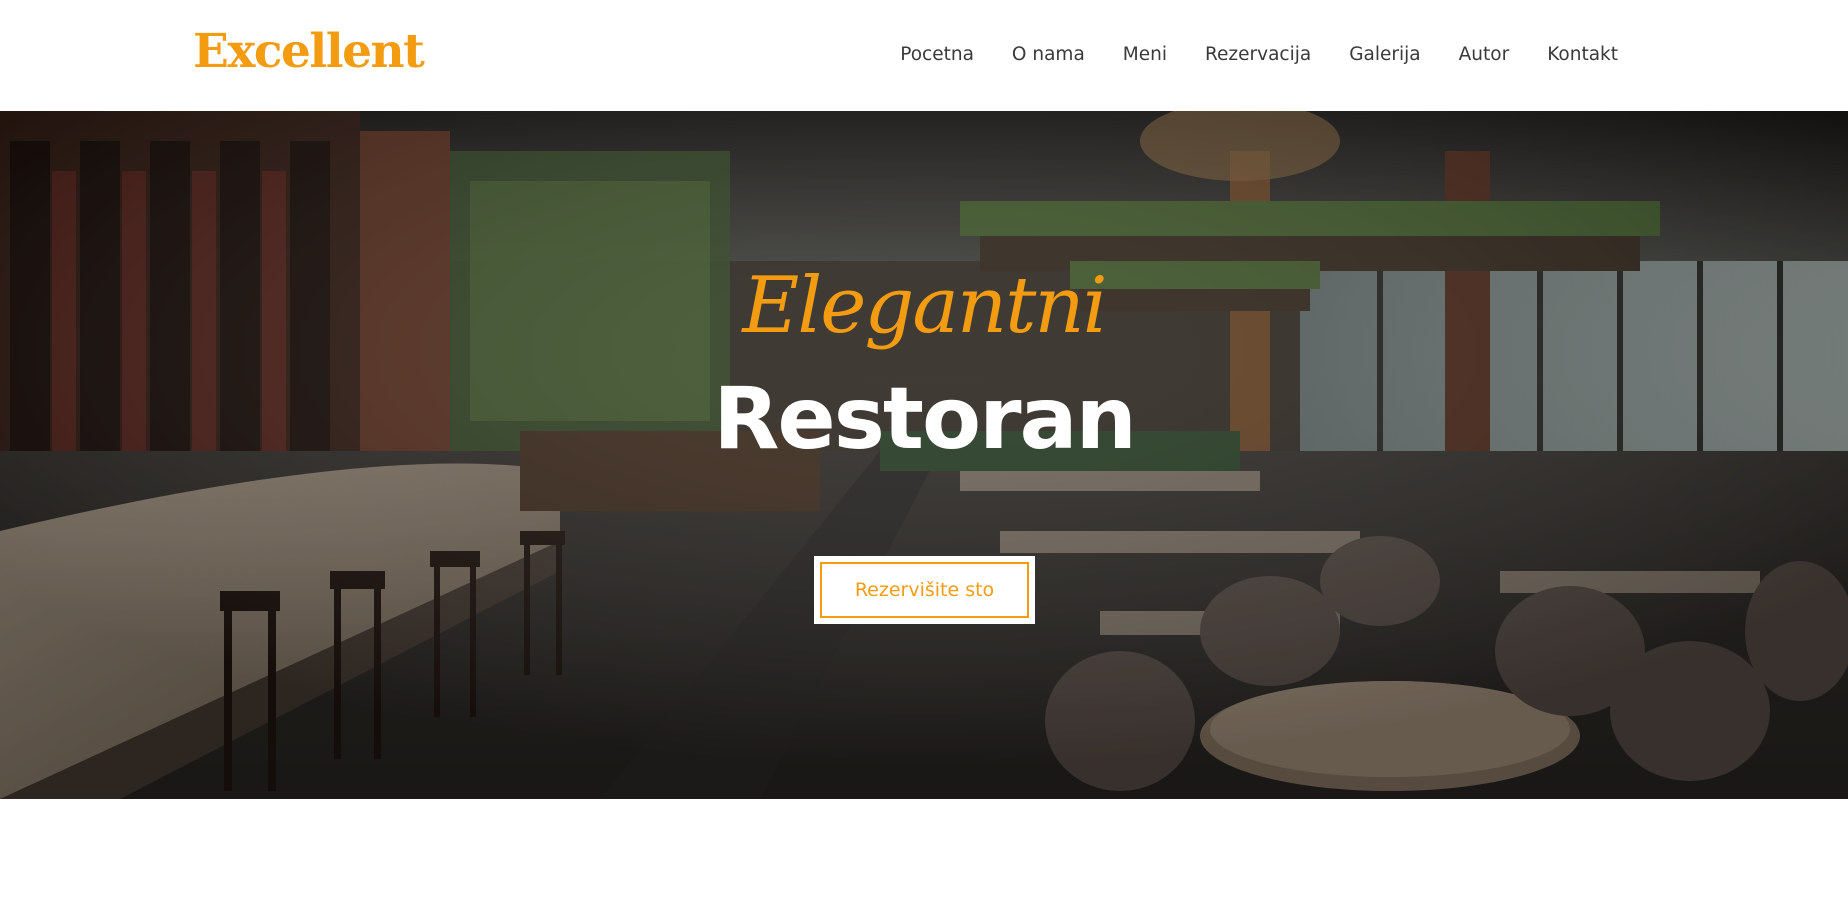 The image size is (1848, 901). I want to click on nav-item-autor: Autor, so click(1484, 55).